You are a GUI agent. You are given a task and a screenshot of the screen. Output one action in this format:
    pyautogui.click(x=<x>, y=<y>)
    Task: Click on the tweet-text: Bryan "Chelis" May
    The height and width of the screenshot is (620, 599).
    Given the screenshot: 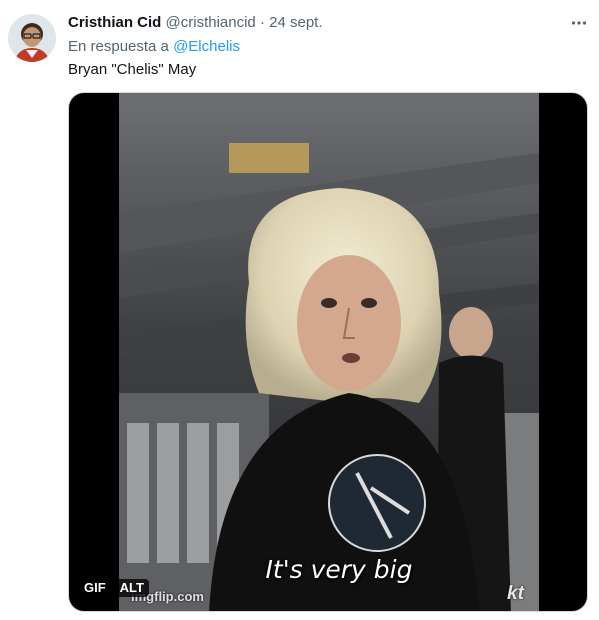 What is the action you would take?
    pyautogui.click(x=132, y=69)
    